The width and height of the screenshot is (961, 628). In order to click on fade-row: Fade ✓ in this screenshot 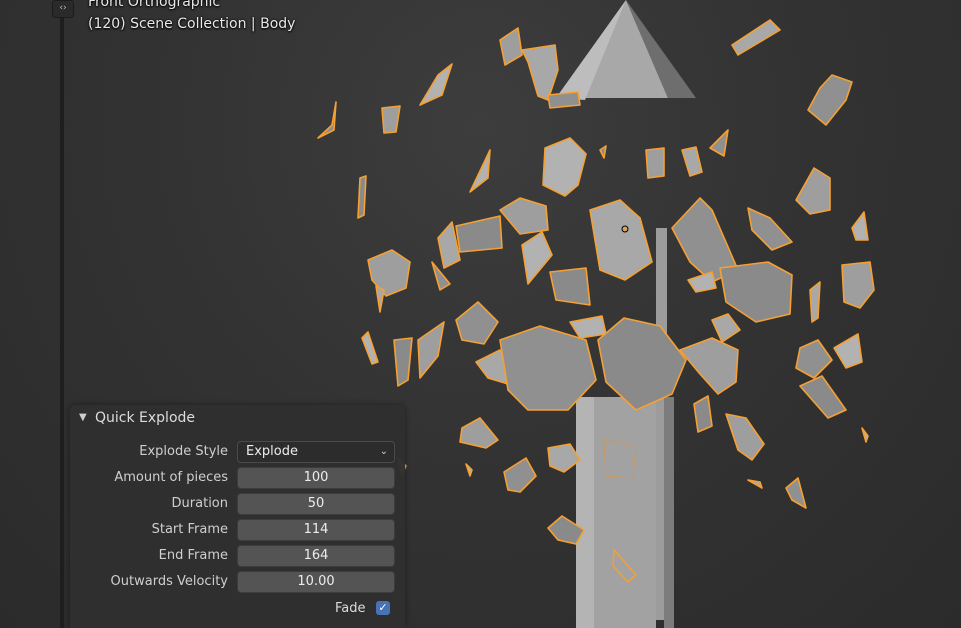, I will do `click(237, 609)`.